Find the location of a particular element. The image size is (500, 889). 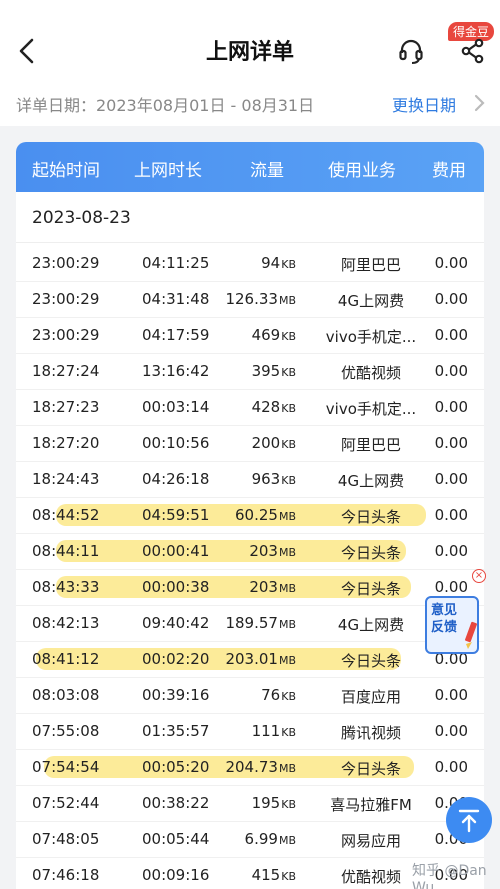

date-range-bar: 详单日期：2023年08月01日 - 08月31日 更换日期 is located at coordinates (250, 103).